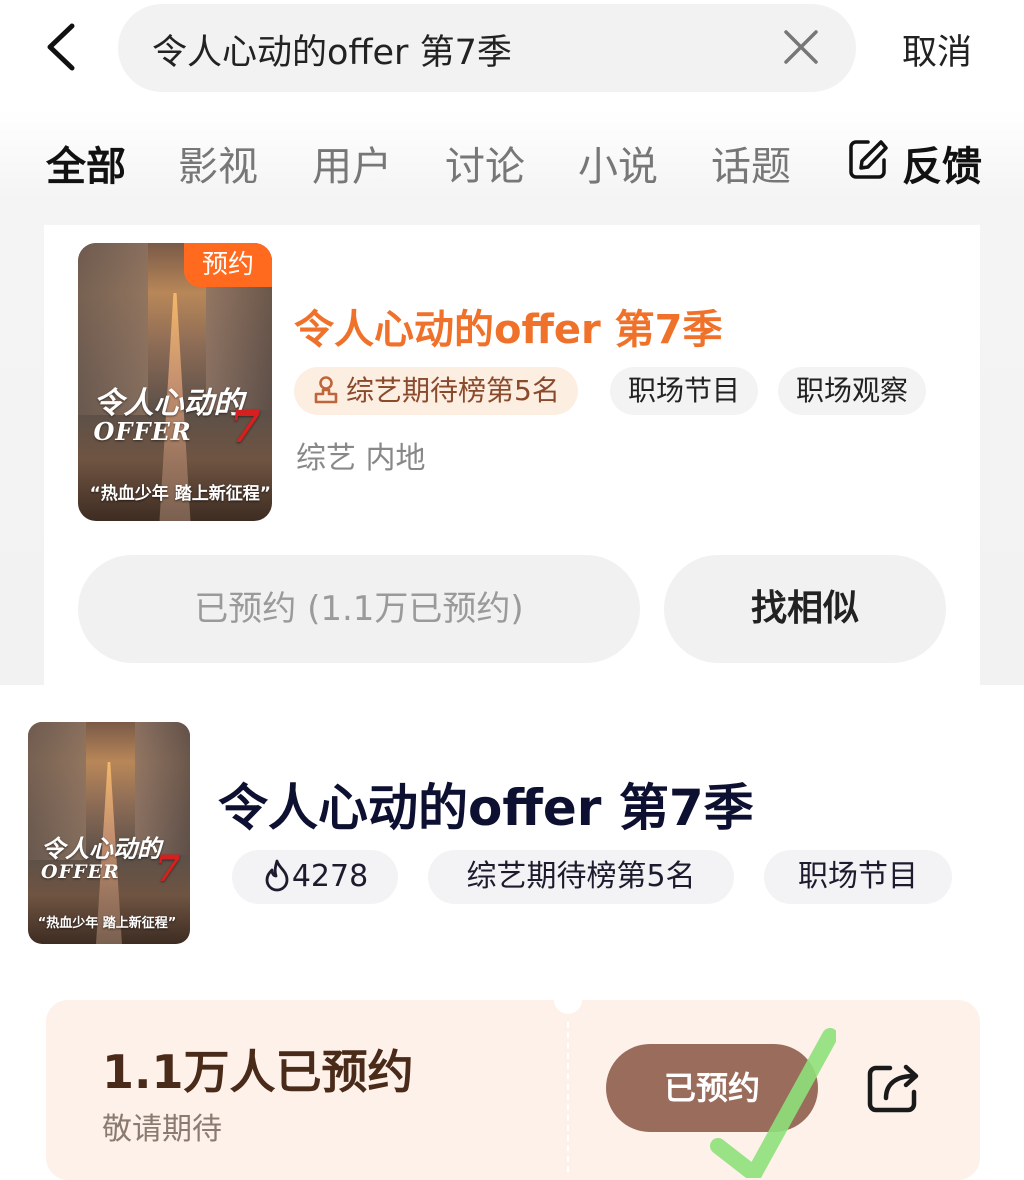 Image resolution: width=1024 pixels, height=1180 pixels. I want to click on reservation-count: 1.1万人已预约, so click(258, 1072).